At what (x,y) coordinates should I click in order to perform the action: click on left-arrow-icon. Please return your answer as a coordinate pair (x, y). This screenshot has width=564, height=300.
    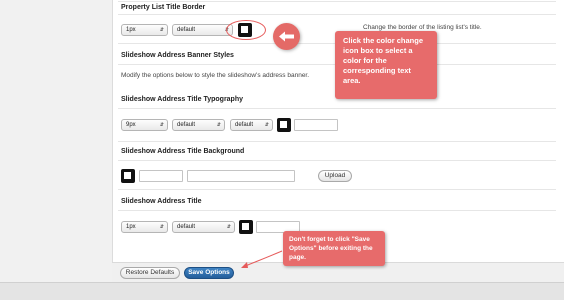
    Looking at the image, I should click on (286, 36).